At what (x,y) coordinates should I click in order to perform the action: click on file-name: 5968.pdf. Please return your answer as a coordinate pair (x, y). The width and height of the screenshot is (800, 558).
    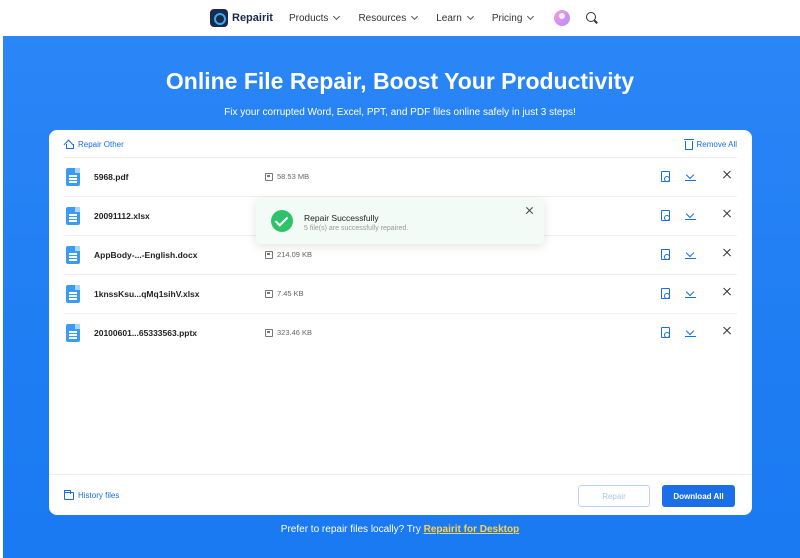
    Looking at the image, I should click on (111, 177).